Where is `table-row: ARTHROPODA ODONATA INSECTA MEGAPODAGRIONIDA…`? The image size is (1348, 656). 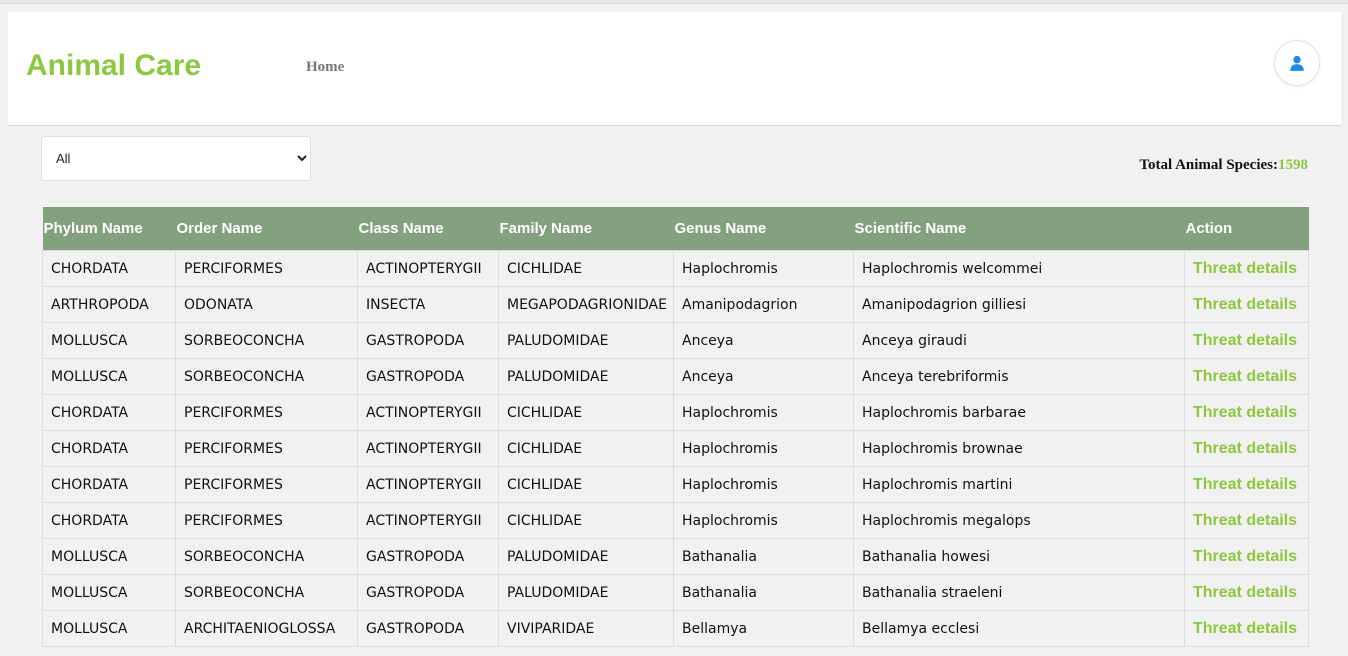
table-row: ARTHROPODA ODONATA INSECTA MEGAPODAGRIONIDA… is located at coordinates (675, 304).